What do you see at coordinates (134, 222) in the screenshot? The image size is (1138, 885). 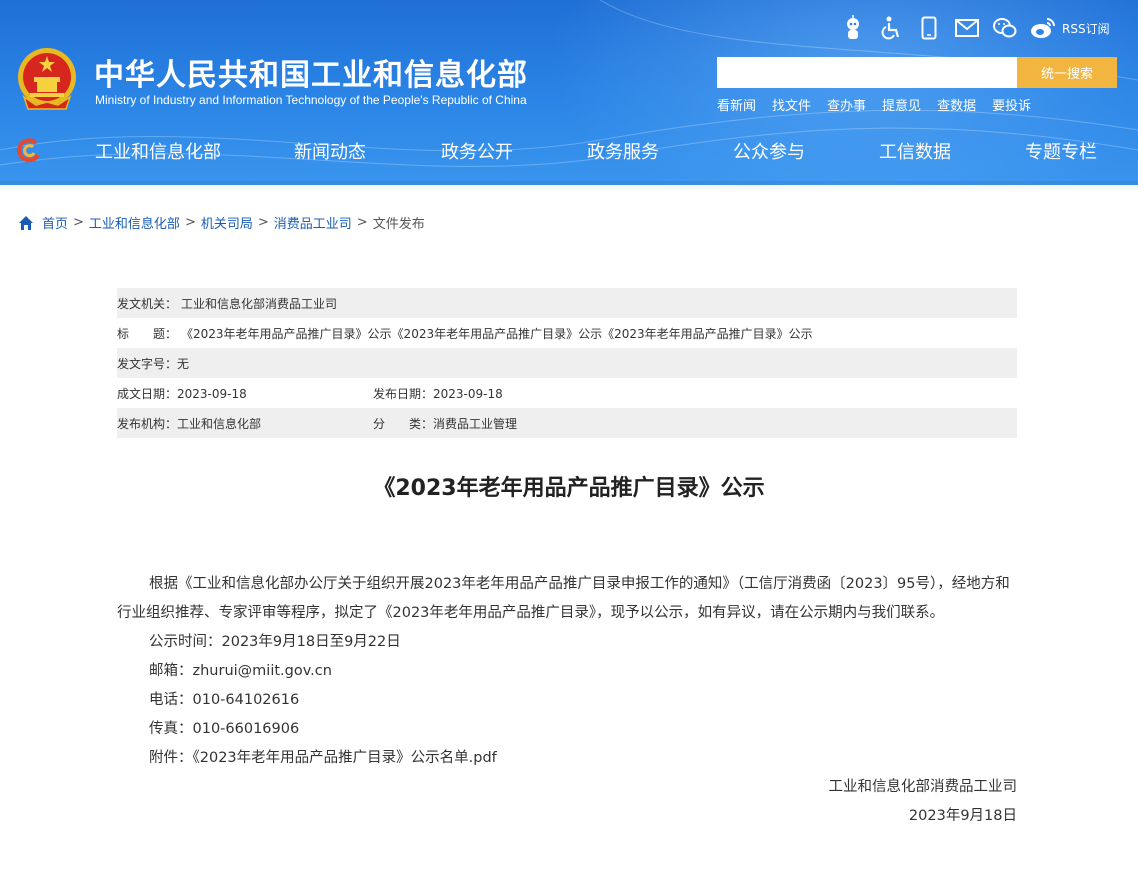 I see `breadcrumb-ministry: 工业和信息化部` at bounding box center [134, 222].